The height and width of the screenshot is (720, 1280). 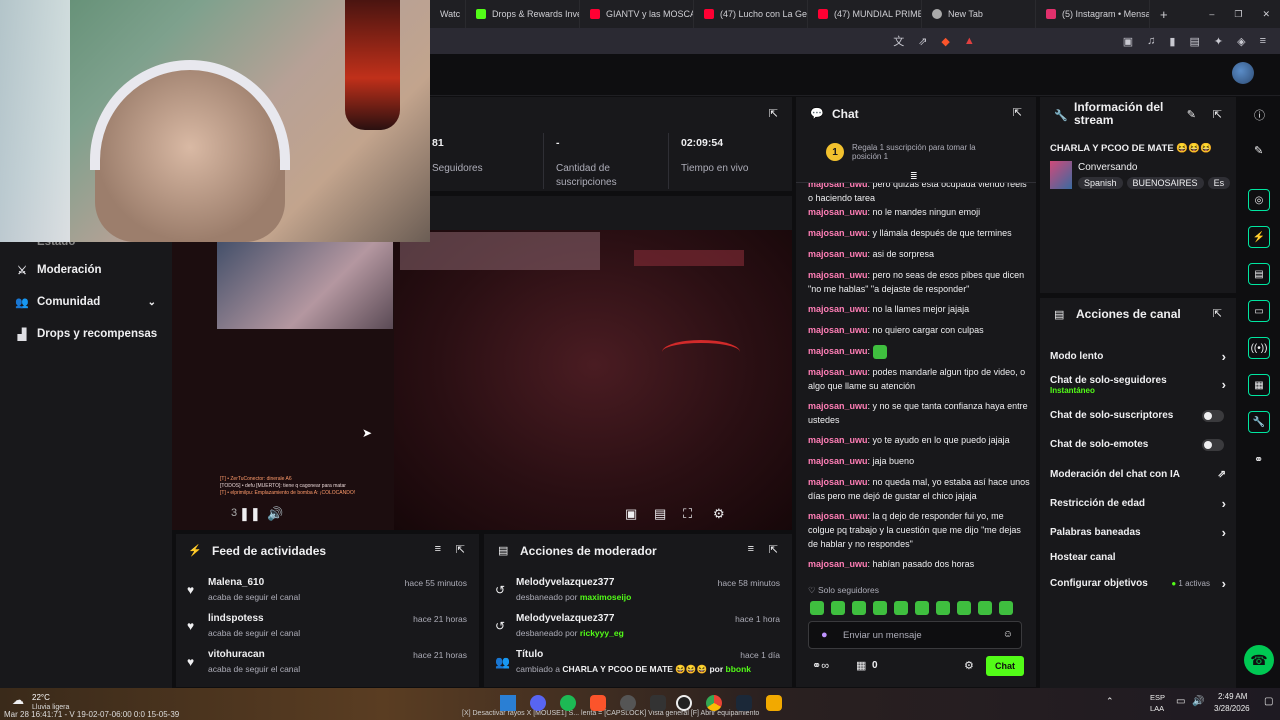 What do you see at coordinates (631, 514) in the screenshot?
I see `pip-icon: ▣` at bounding box center [631, 514].